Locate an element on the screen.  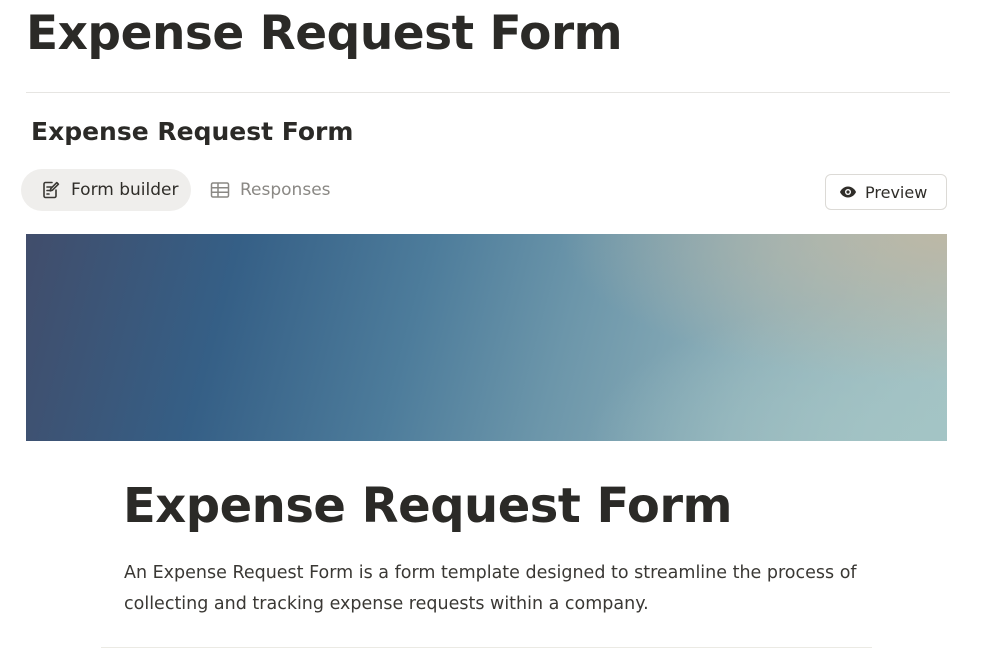
preview-button: Preview is located at coordinates (886, 192).